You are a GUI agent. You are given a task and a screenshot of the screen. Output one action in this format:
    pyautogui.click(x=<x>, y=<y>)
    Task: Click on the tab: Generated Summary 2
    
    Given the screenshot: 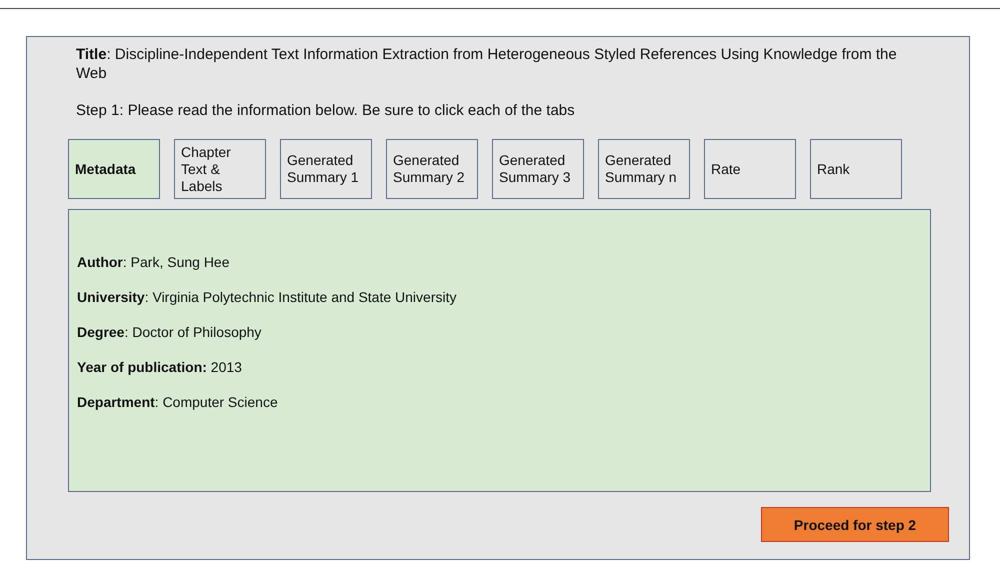 What is the action you would take?
    pyautogui.click(x=432, y=169)
    